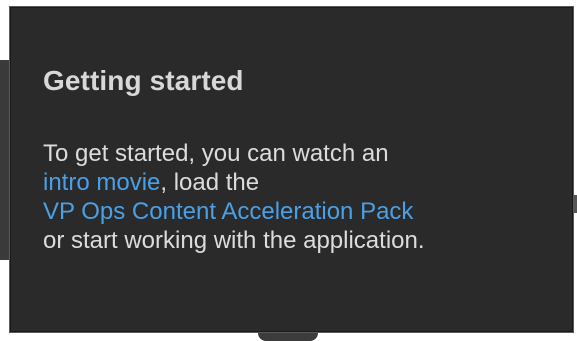 The image size is (577, 341). What do you see at coordinates (288, 337) in the screenshot?
I see `popover-pointer` at bounding box center [288, 337].